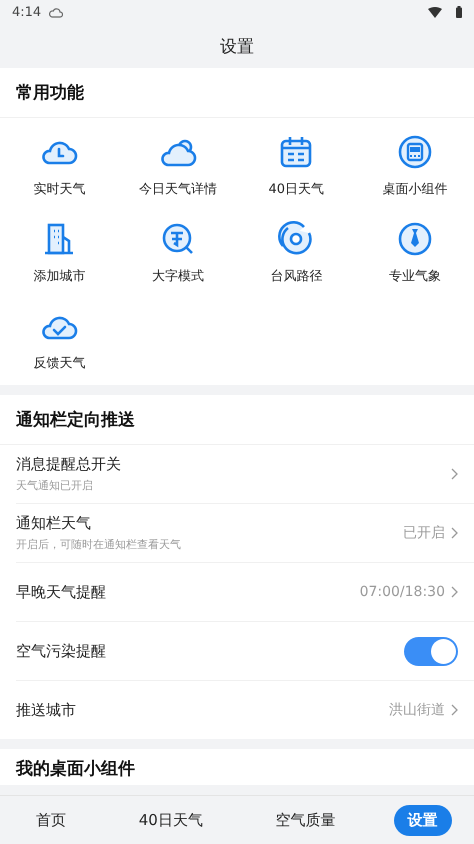 The image size is (474, 844). Describe the element at coordinates (296, 189) in the screenshot. I see `feature-label: 40日天气` at that location.